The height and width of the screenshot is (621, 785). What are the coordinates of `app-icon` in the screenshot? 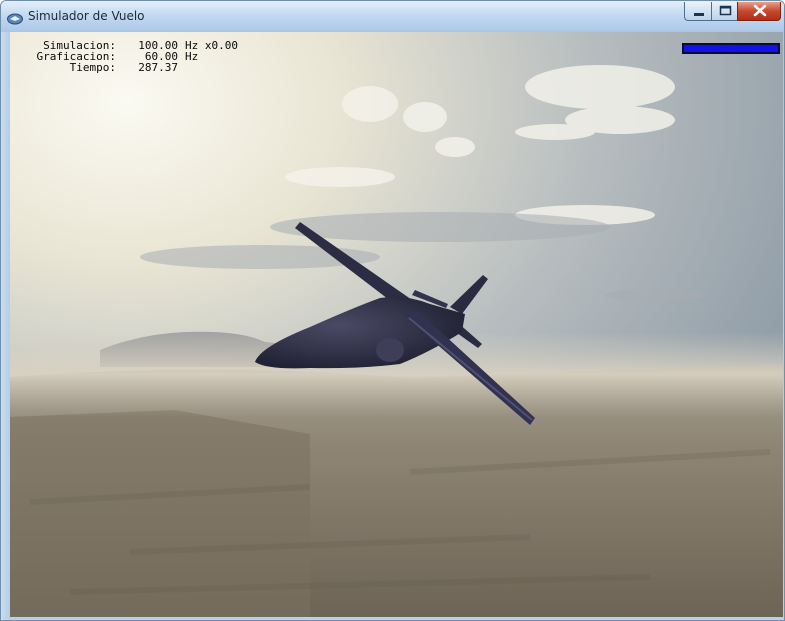 It's located at (15, 17).